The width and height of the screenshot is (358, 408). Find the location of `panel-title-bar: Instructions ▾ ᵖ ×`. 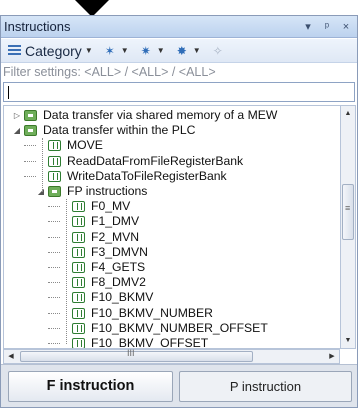

panel-title-bar: Instructions ▾ ᵖ × is located at coordinates (179, 27).